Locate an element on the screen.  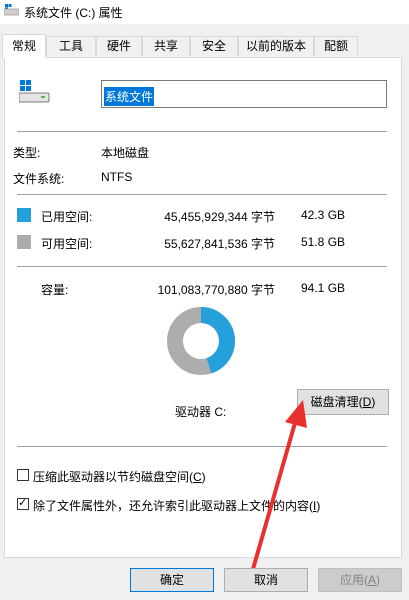
tab-general: 常规 is located at coordinates (24, 46).